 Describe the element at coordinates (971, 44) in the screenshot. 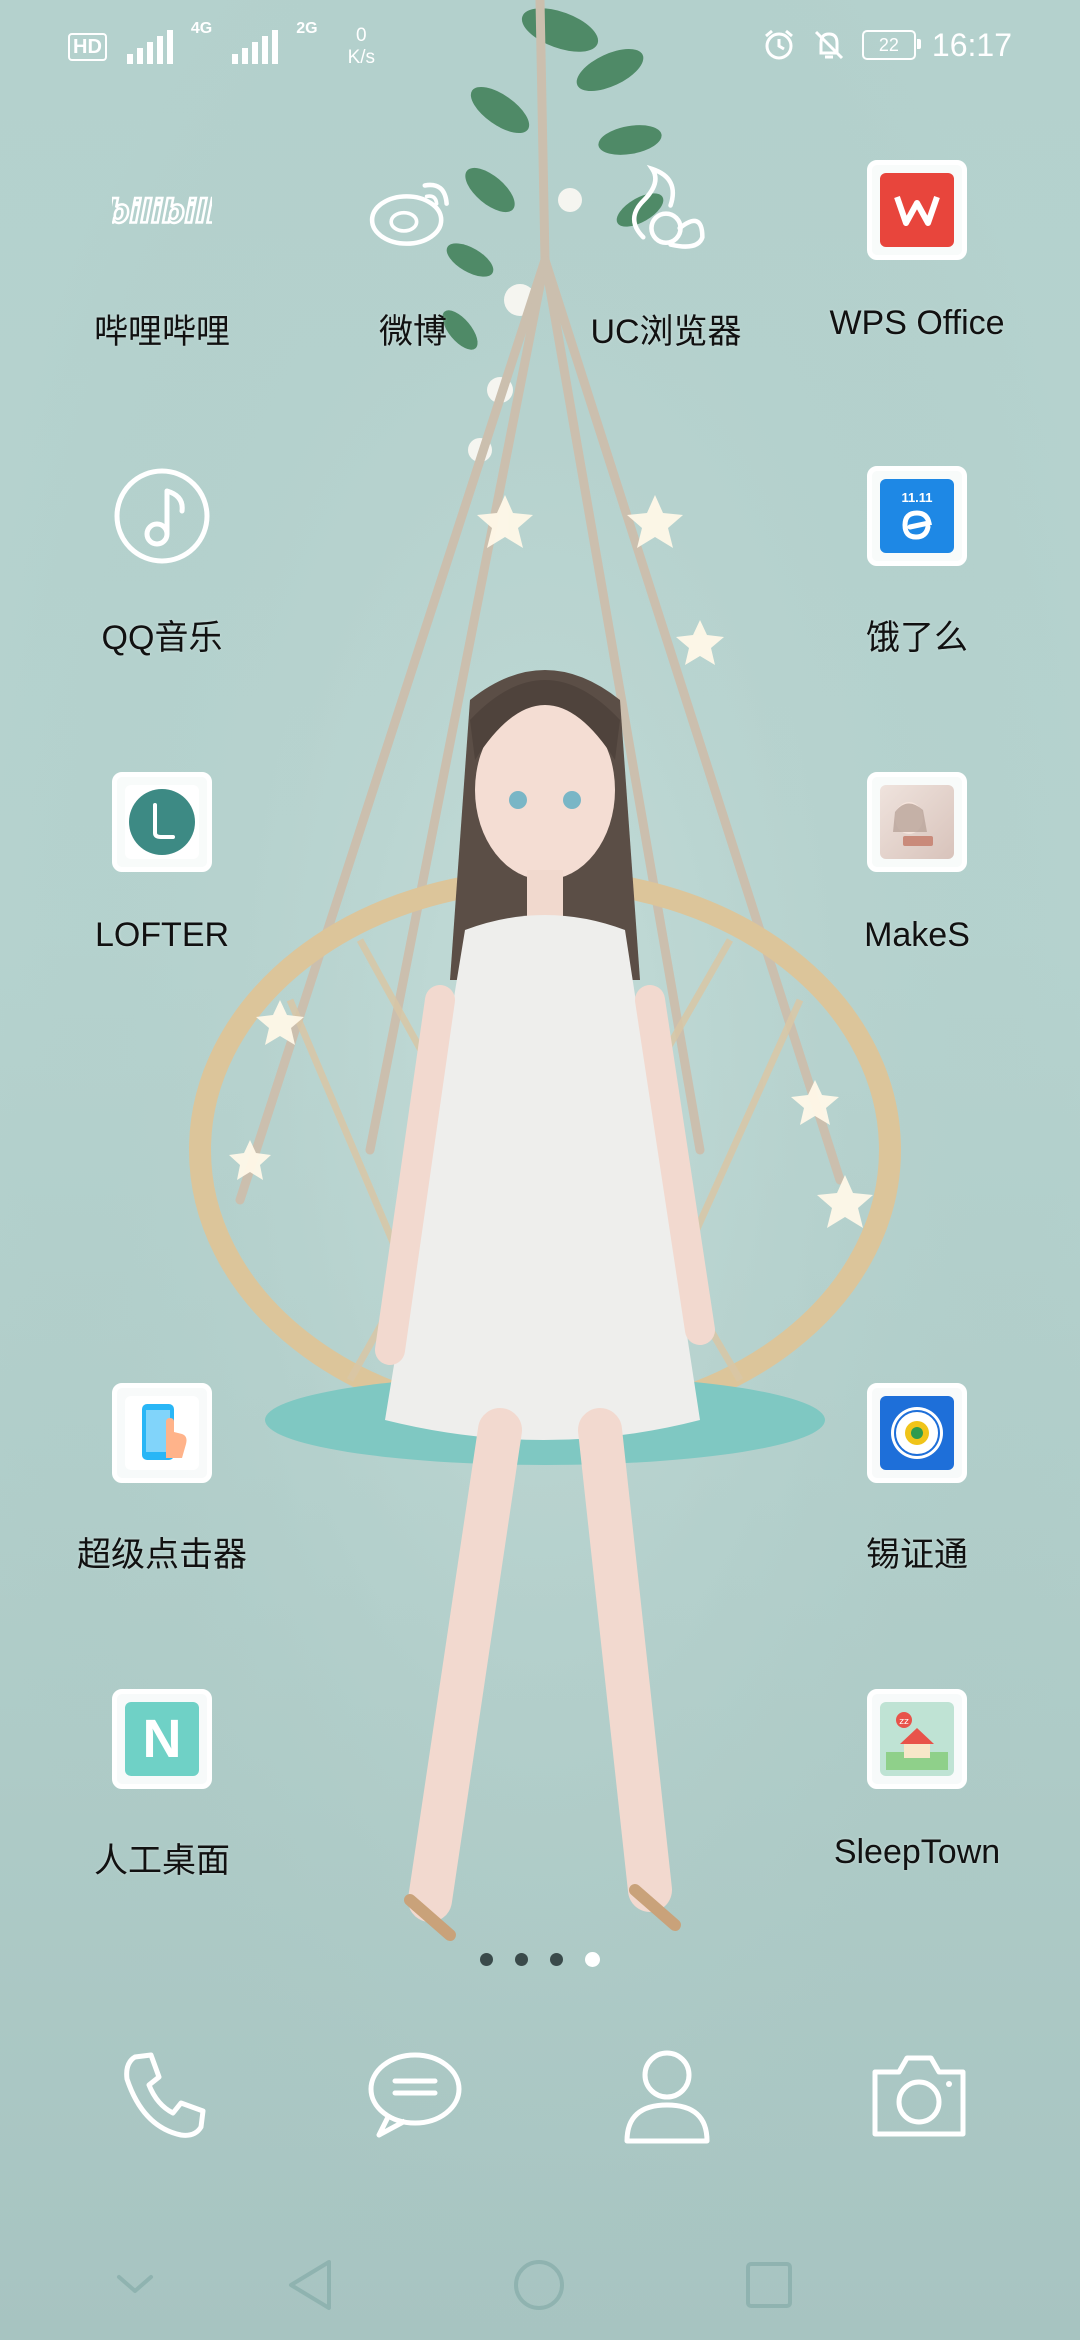

I see `clock: 16:17` at that location.